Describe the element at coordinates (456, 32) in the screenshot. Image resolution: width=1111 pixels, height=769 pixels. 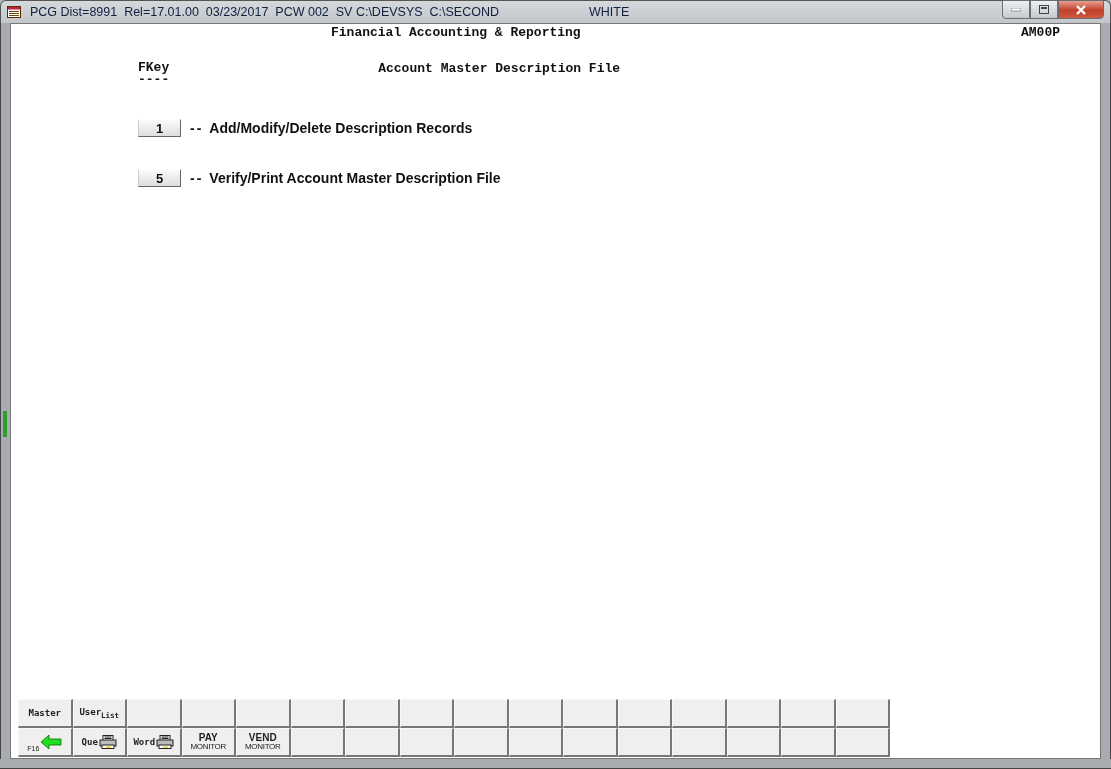
I see `screen-title: Financial Accounting & Reporting` at that location.